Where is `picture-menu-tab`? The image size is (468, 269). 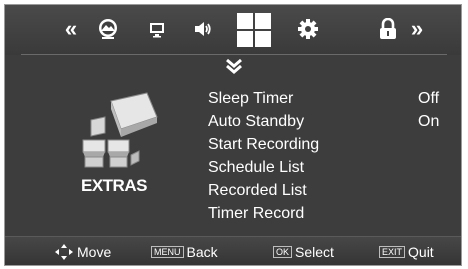 picture-menu-tab is located at coordinates (108, 29).